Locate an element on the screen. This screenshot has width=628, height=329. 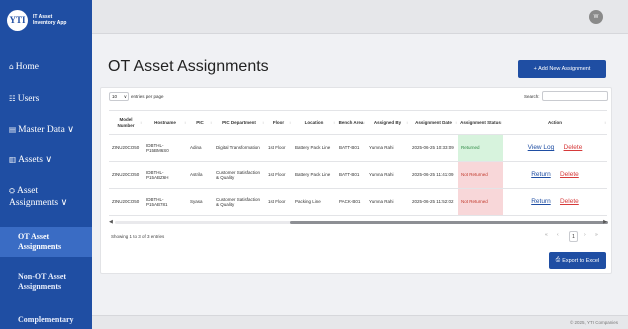
header-model-number: Model Number ↕ is located at coordinates (126, 122).